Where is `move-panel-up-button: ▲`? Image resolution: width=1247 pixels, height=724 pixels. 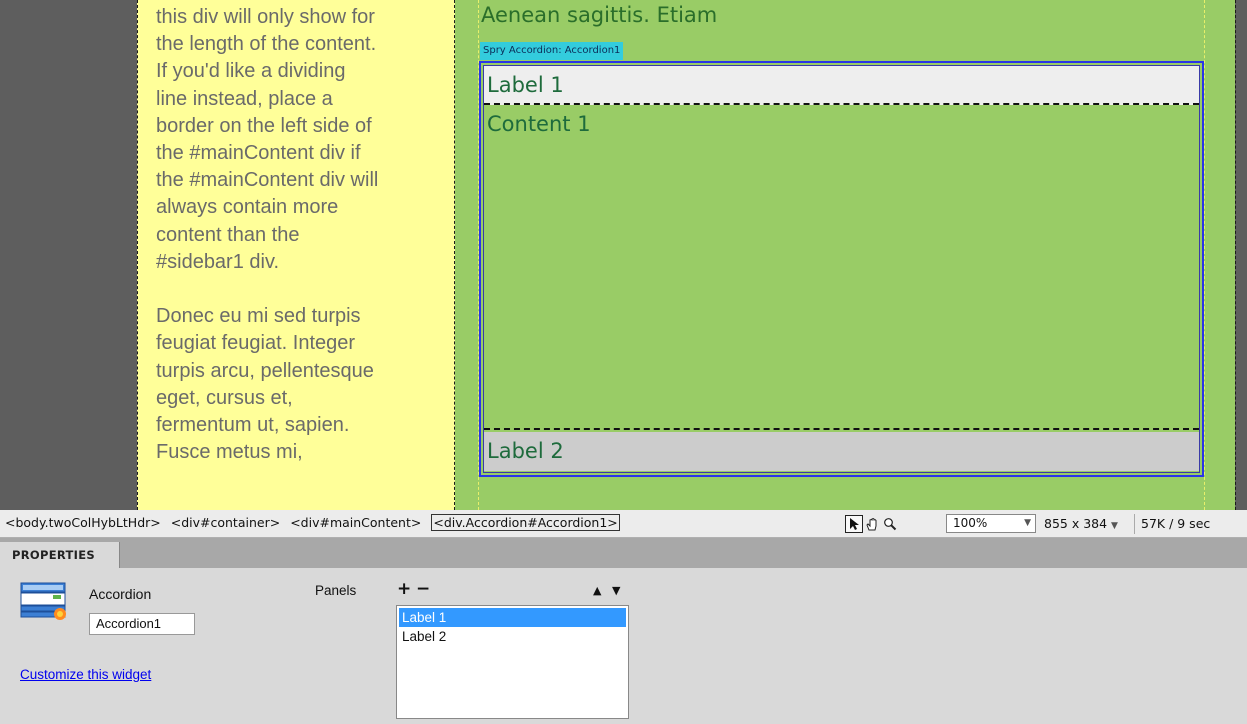
move-panel-up-button: ▲ is located at coordinates (597, 590).